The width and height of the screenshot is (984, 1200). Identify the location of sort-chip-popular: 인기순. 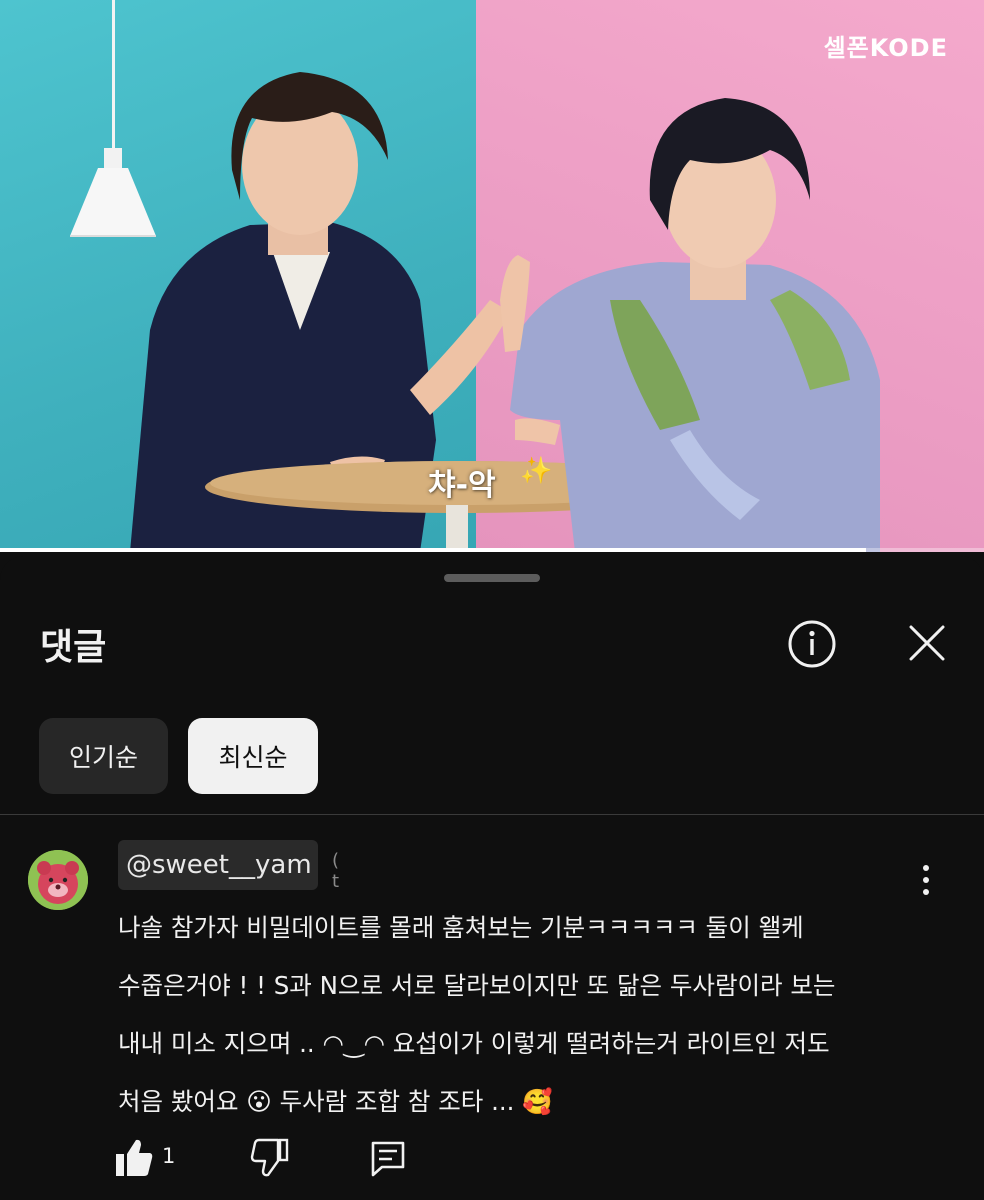
(103, 756).